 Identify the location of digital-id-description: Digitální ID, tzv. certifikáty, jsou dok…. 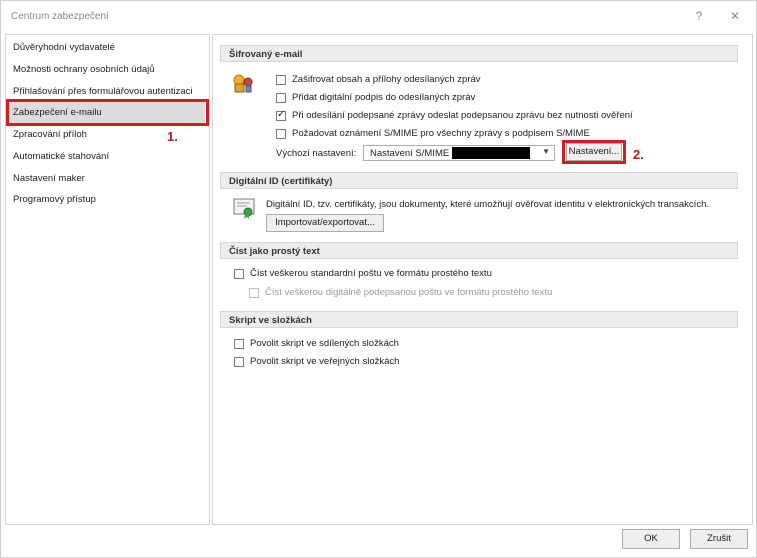
(487, 204).